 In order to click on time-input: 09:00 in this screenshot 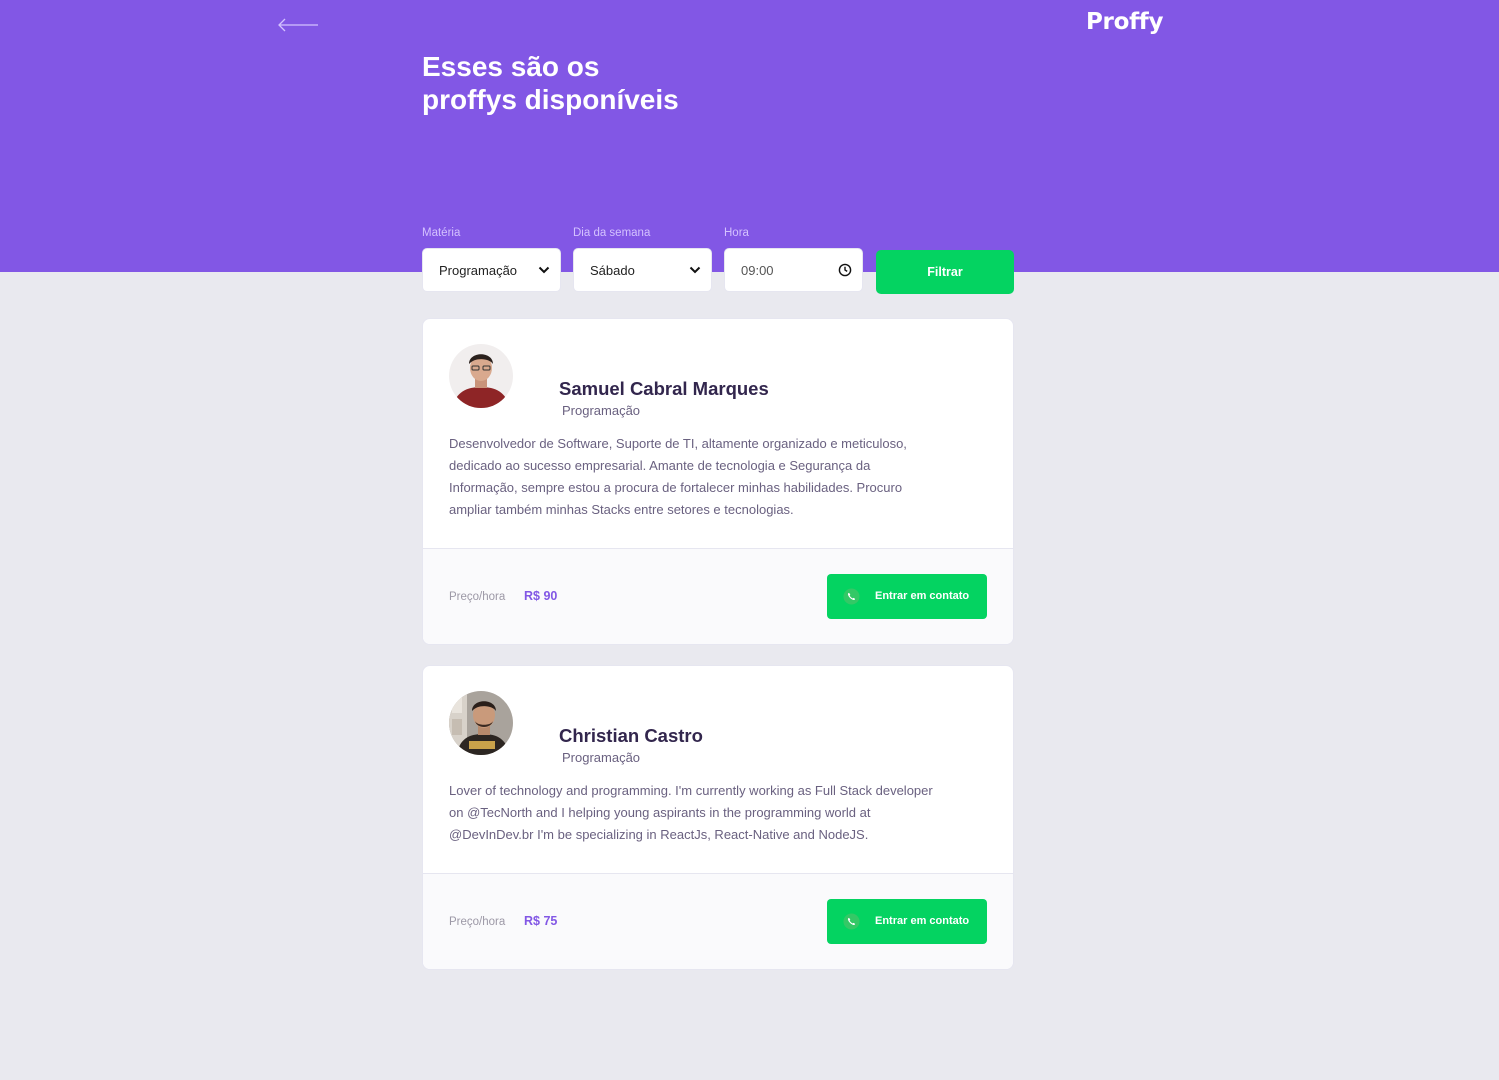, I will do `click(793, 270)`.